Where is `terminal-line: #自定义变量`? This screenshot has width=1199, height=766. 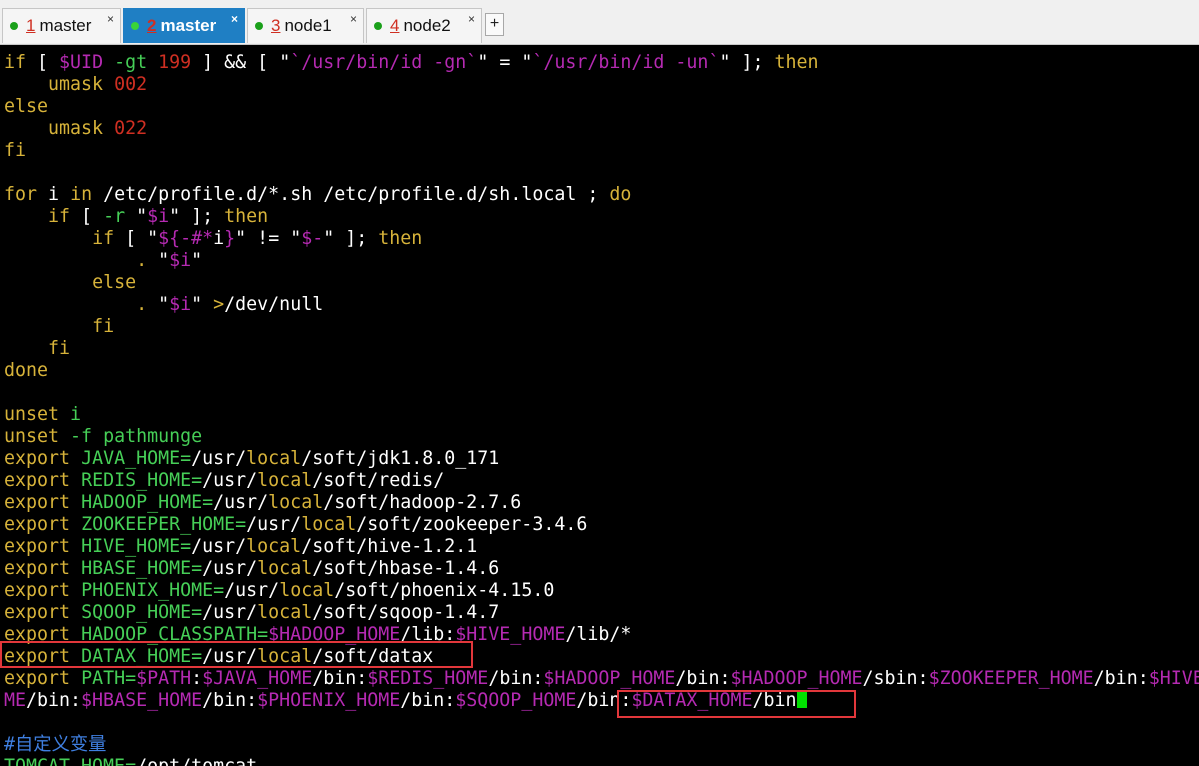
terminal-line: #自定义变量 is located at coordinates (55, 745).